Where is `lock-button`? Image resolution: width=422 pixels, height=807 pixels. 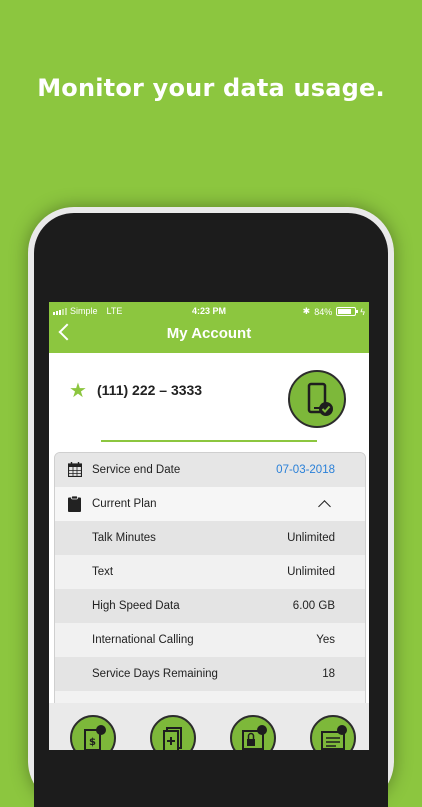
lock-button is located at coordinates (253, 732).